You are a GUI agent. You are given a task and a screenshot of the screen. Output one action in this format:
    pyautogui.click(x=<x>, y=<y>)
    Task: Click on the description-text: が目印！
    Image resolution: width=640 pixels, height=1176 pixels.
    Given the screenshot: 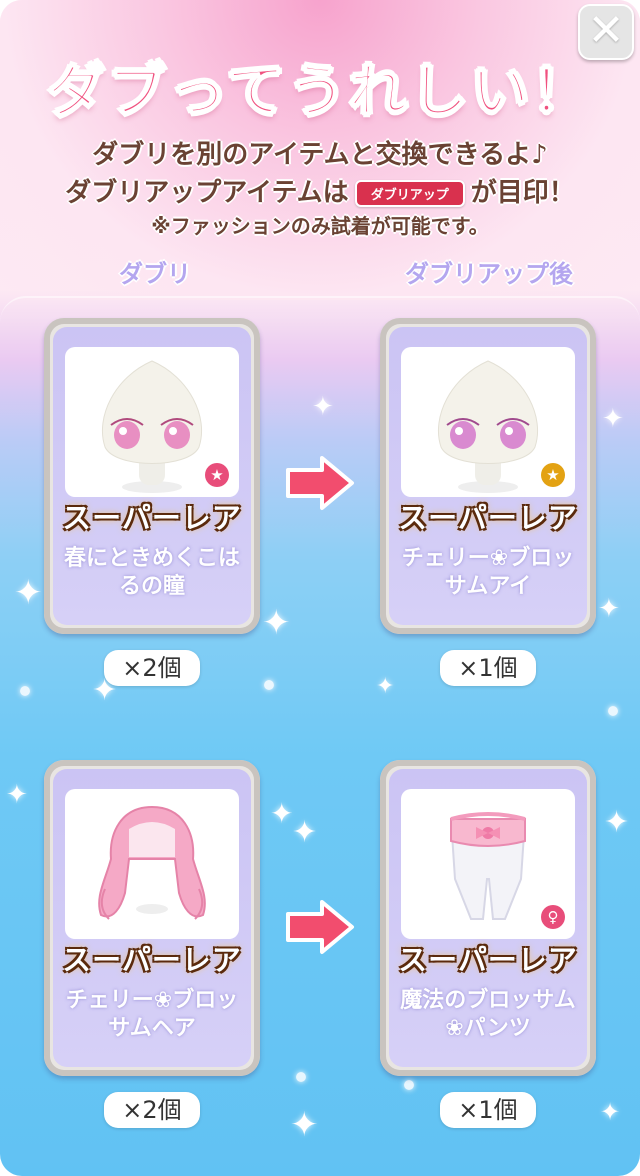 What is the action you would take?
    pyautogui.click(x=522, y=193)
    